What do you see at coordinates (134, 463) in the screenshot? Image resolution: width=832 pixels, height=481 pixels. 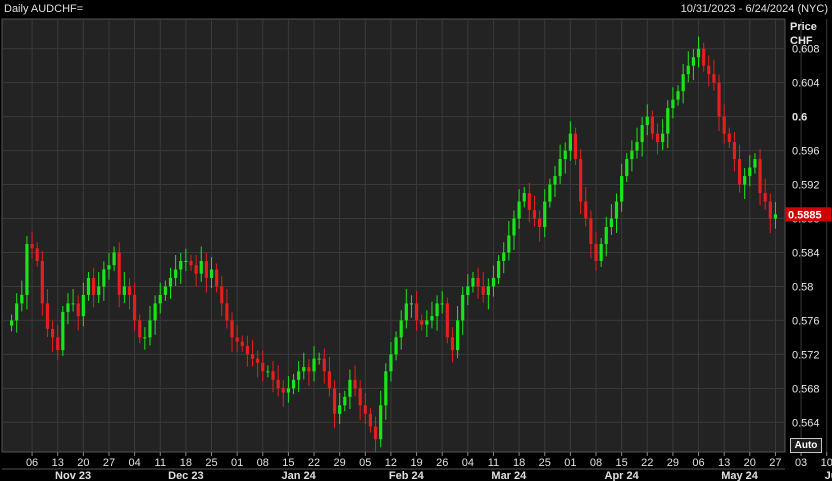 I see `day-tick-label: 04` at bounding box center [134, 463].